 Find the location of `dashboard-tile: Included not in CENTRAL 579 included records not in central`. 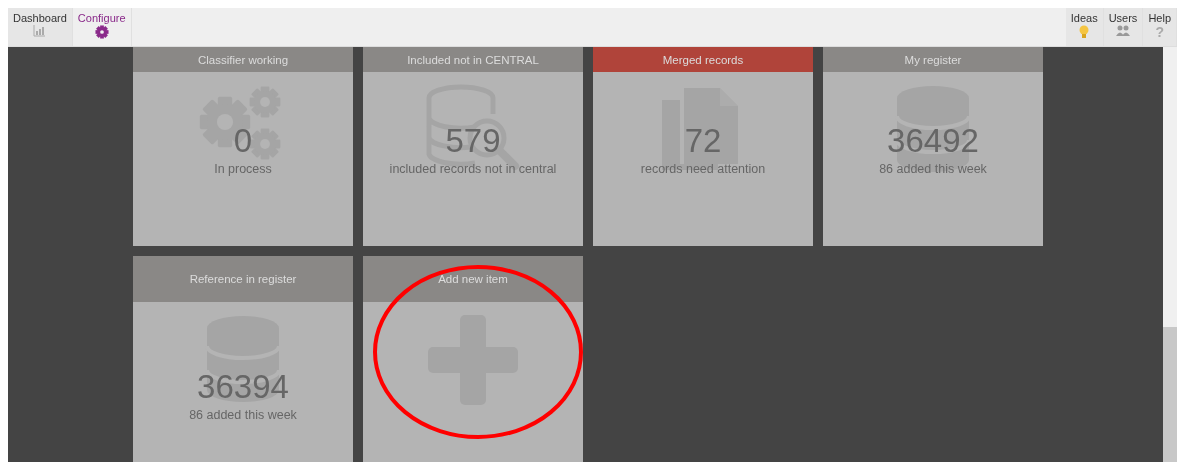

dashboard-tile: Included not in CENTRAL 579 included records not in central is located at coordinates (473, 146).